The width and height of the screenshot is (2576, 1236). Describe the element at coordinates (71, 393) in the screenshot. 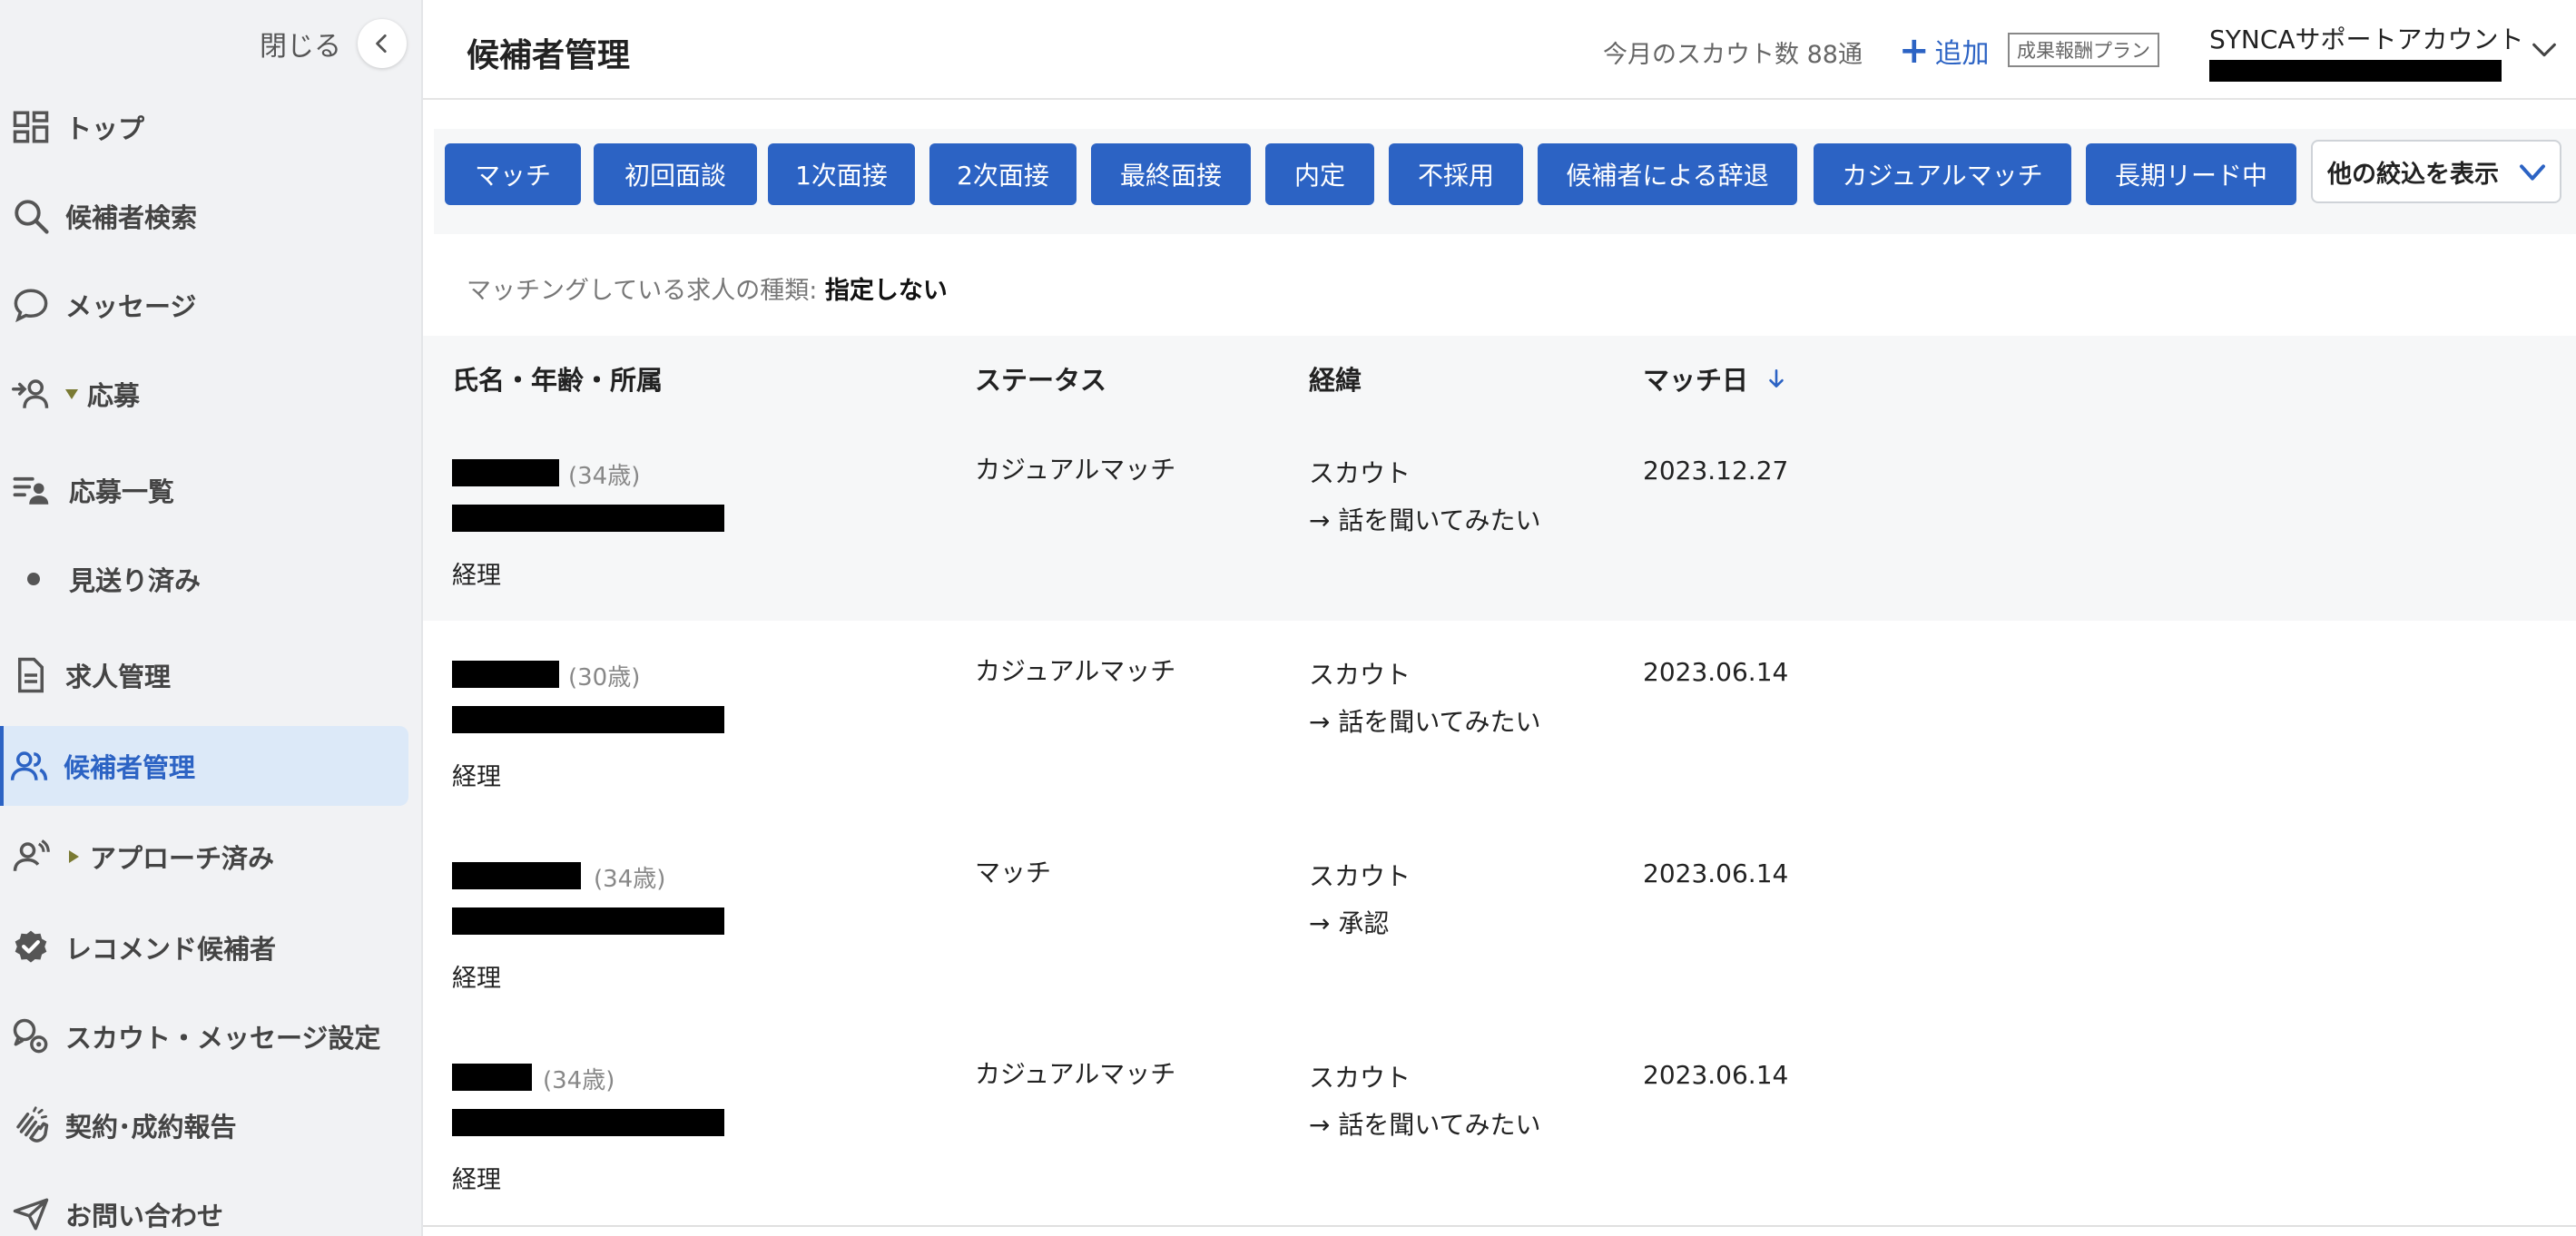

I see `caret-down-icon` at that location.